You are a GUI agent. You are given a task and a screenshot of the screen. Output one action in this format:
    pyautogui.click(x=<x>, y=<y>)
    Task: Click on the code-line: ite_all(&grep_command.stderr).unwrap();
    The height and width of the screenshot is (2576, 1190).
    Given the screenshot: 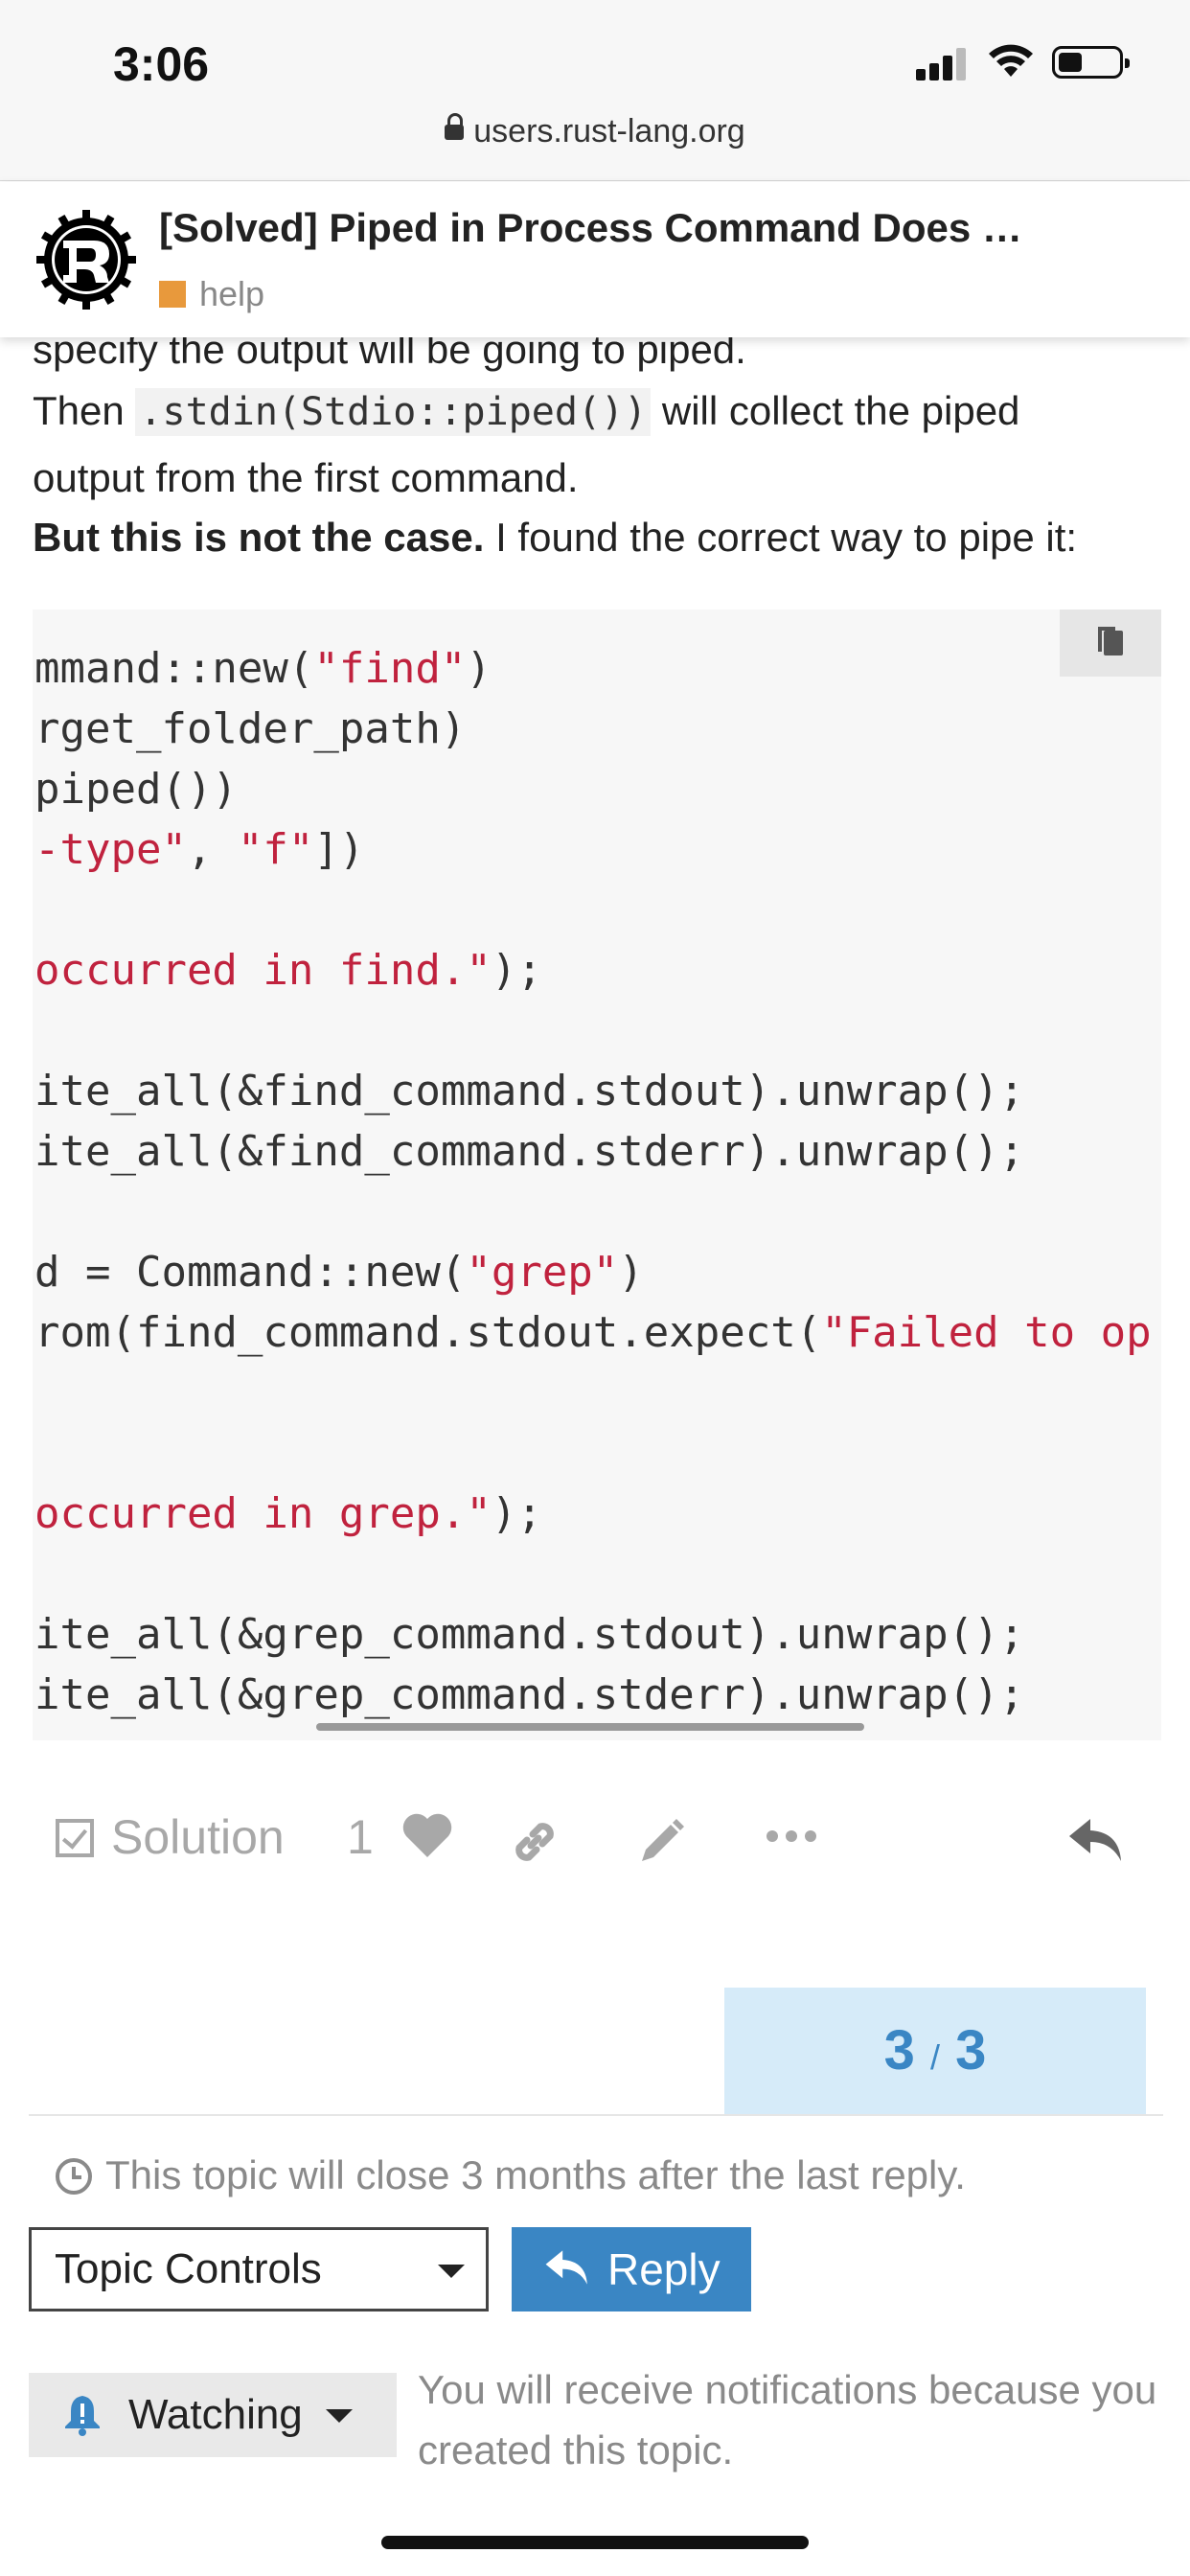 What is the action you would take?
    pyautogui.click(x=593, y=1695)
    